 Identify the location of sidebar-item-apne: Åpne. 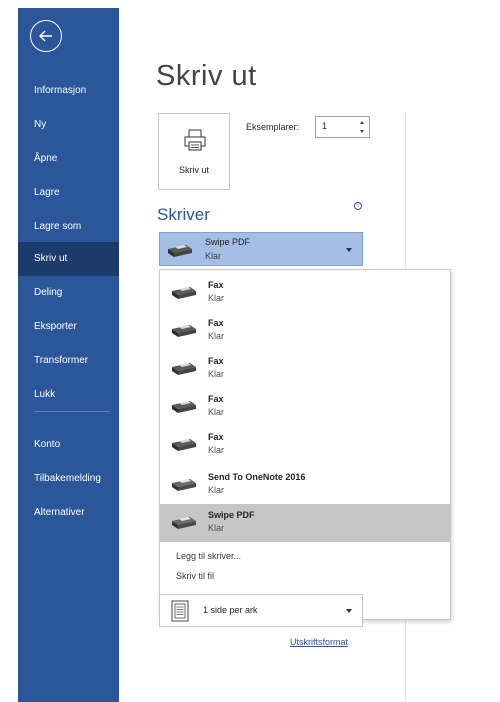
(68, 159).